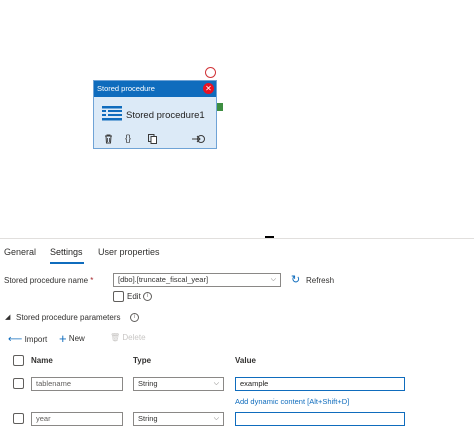  I want to click on trash-icon: 🗑, so click(115, 337).